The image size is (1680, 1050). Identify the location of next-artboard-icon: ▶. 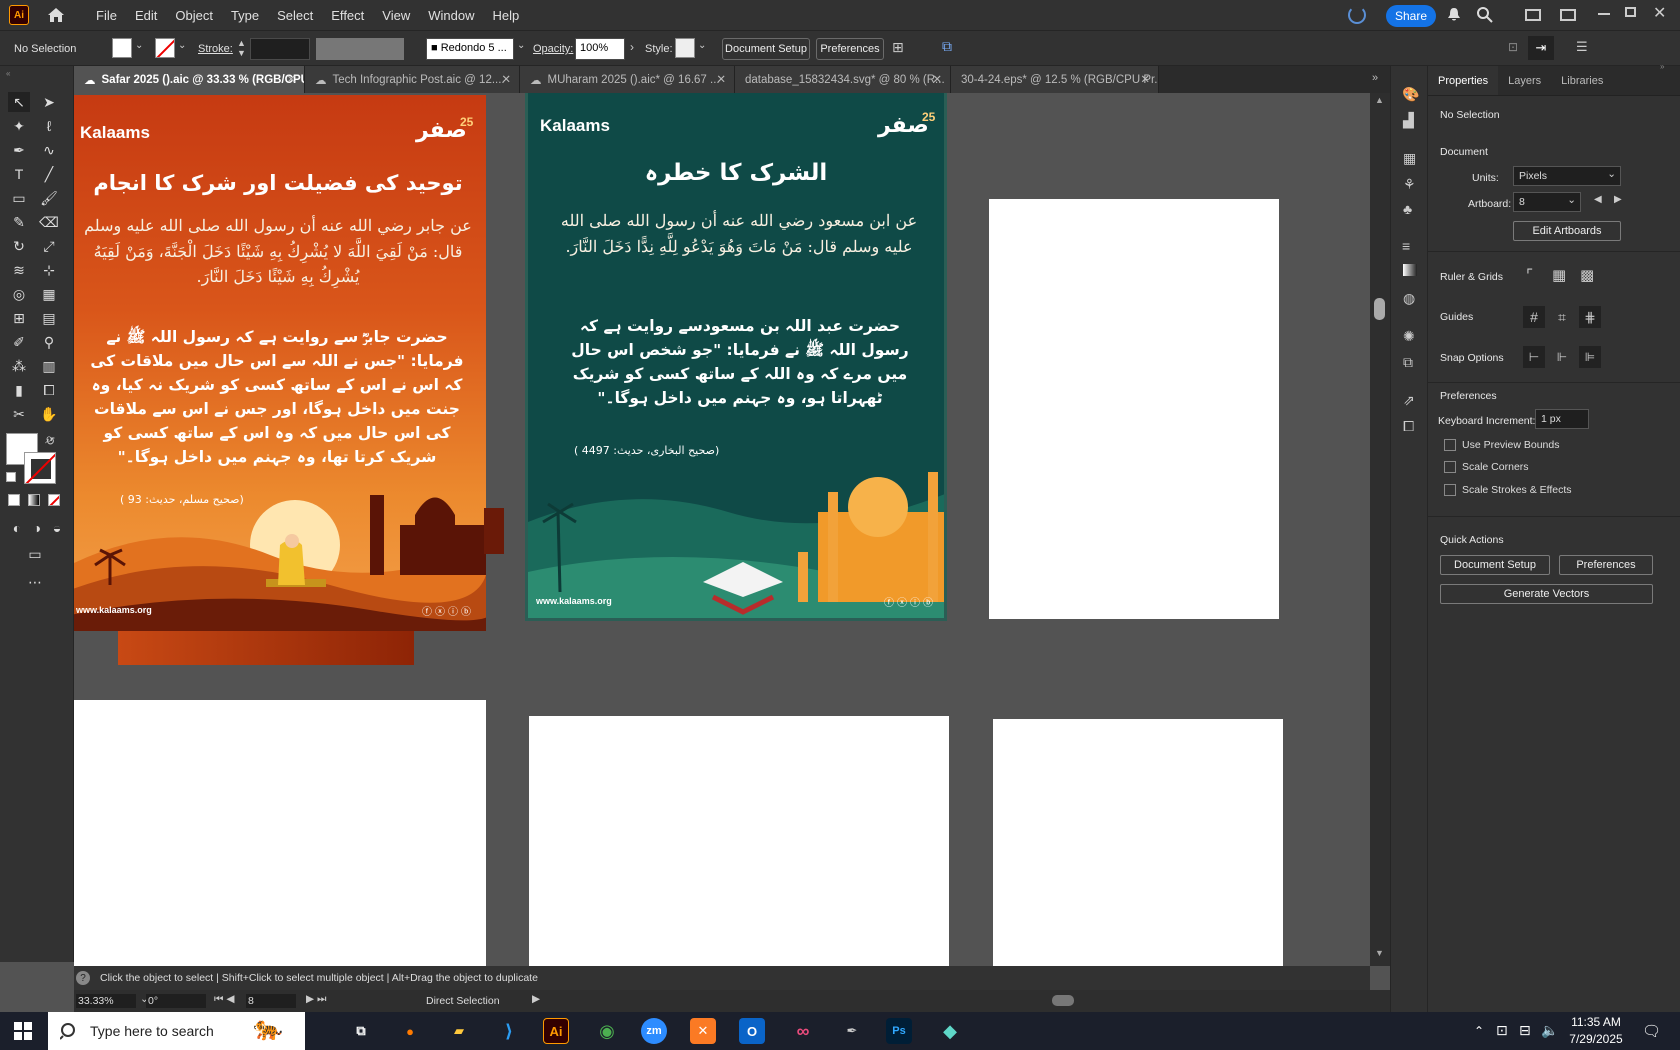
(1618, 199).